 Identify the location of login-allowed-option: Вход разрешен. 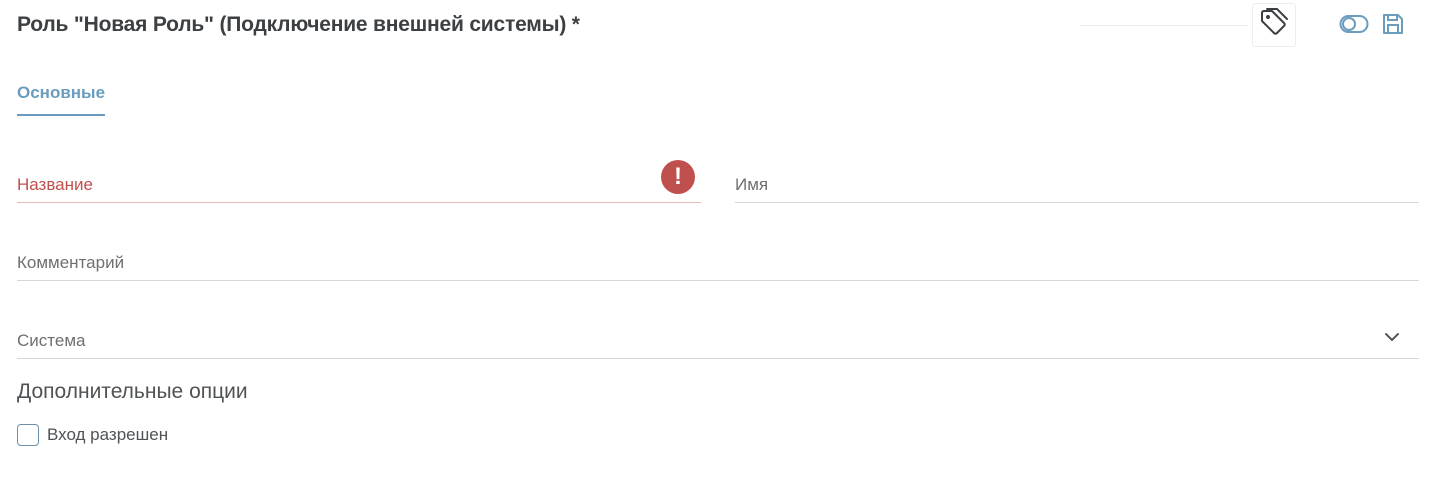
(92, 435).